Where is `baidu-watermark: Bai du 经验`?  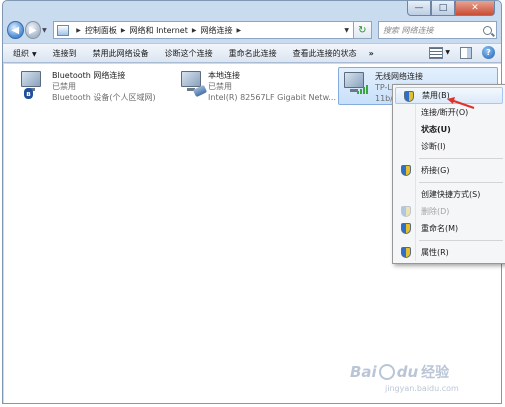 baidu-watermark: Bai du 经验 is located at coordinates (400, 372).